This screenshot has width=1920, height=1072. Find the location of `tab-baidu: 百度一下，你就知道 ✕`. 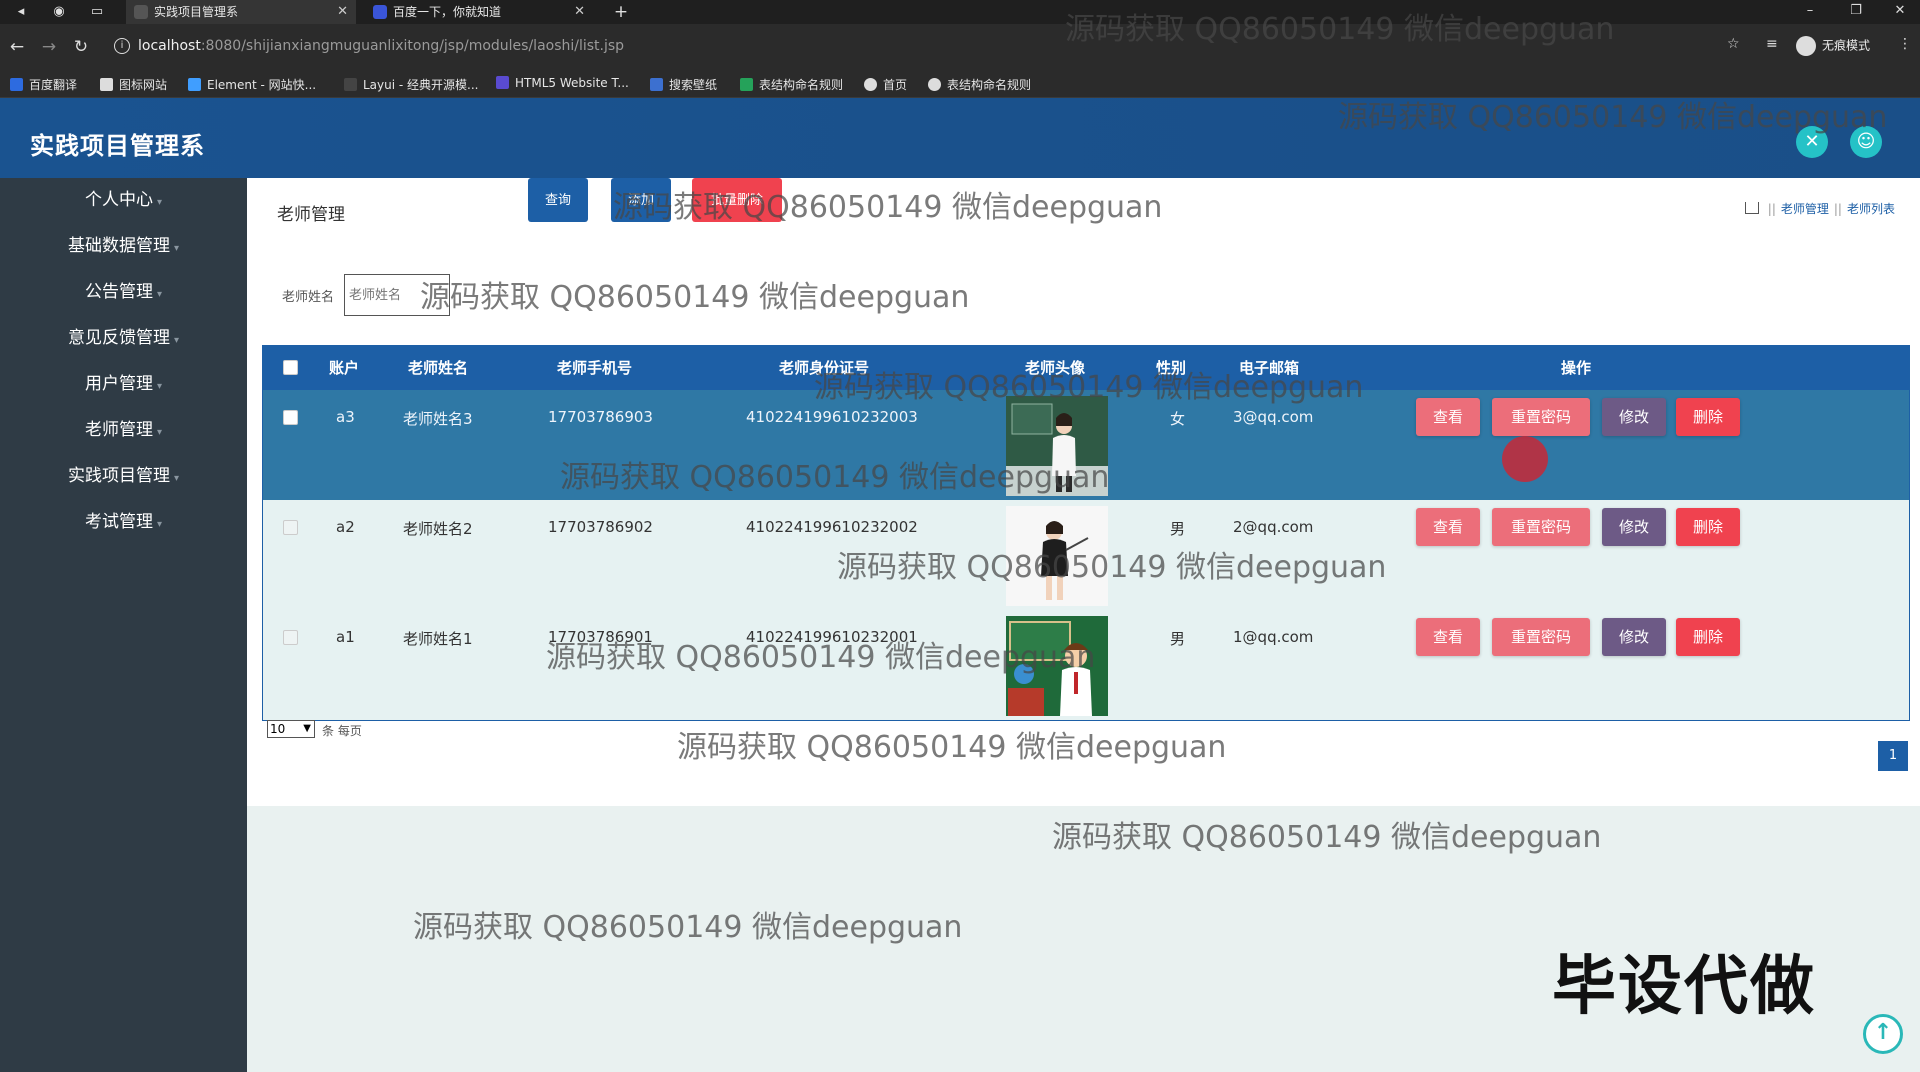

tab-baidu: 百度一下，你就知道 ✕ is located at coordinates (479, 12).